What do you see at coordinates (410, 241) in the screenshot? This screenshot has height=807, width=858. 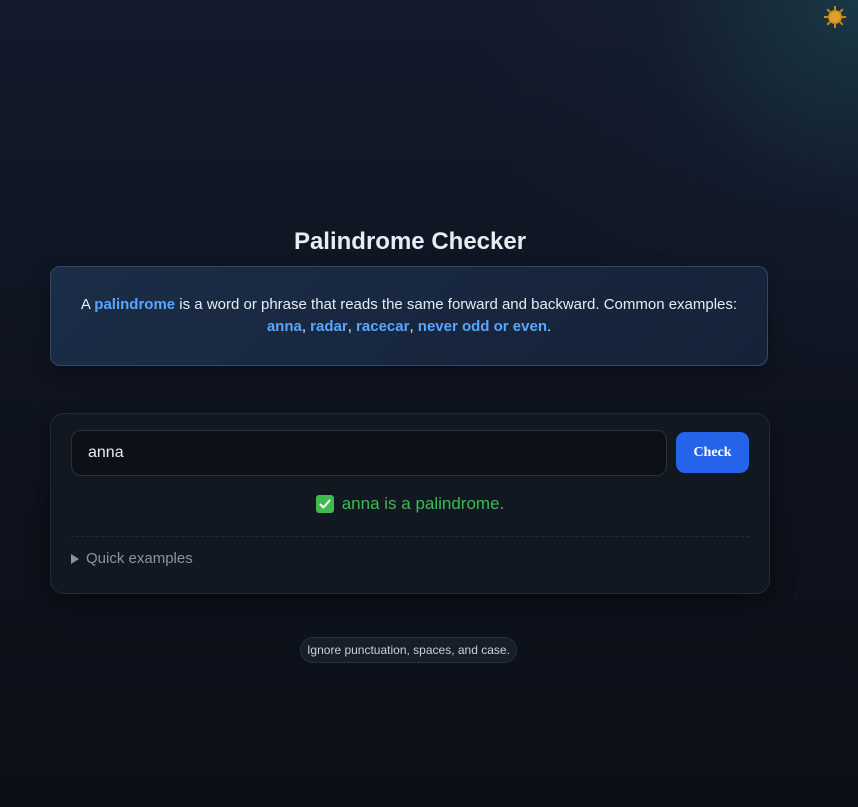 I see `page-title: Palindrome Checker` at bounding box center [410, 241].